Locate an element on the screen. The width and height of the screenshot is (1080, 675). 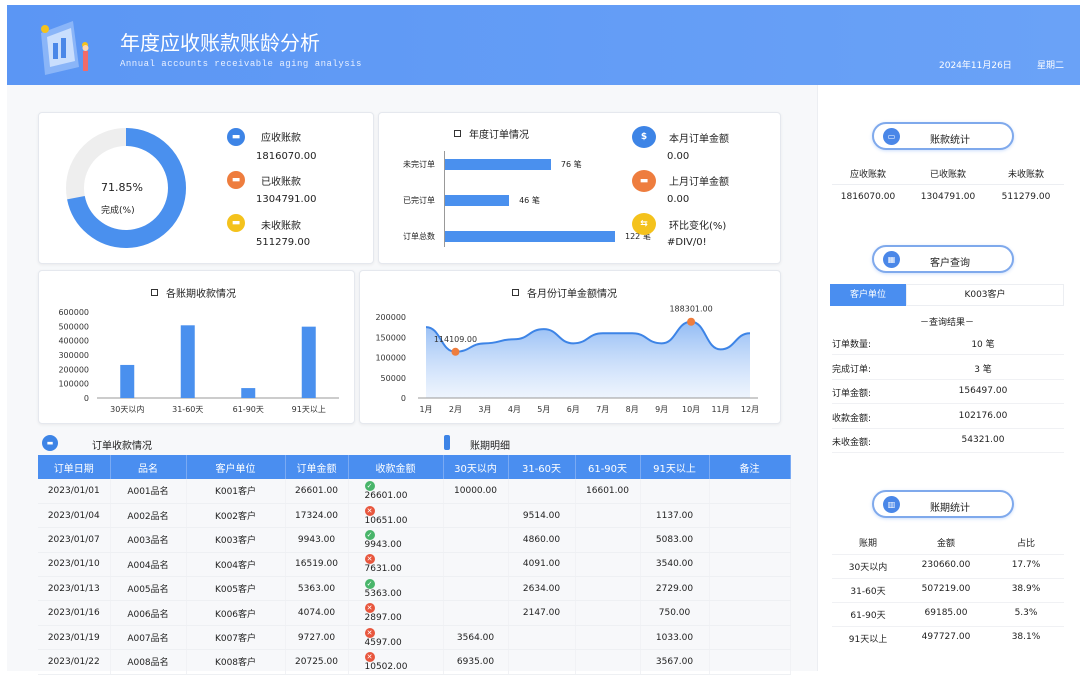
query-row-value: 3 笔 is located at coordinates (983, 369).